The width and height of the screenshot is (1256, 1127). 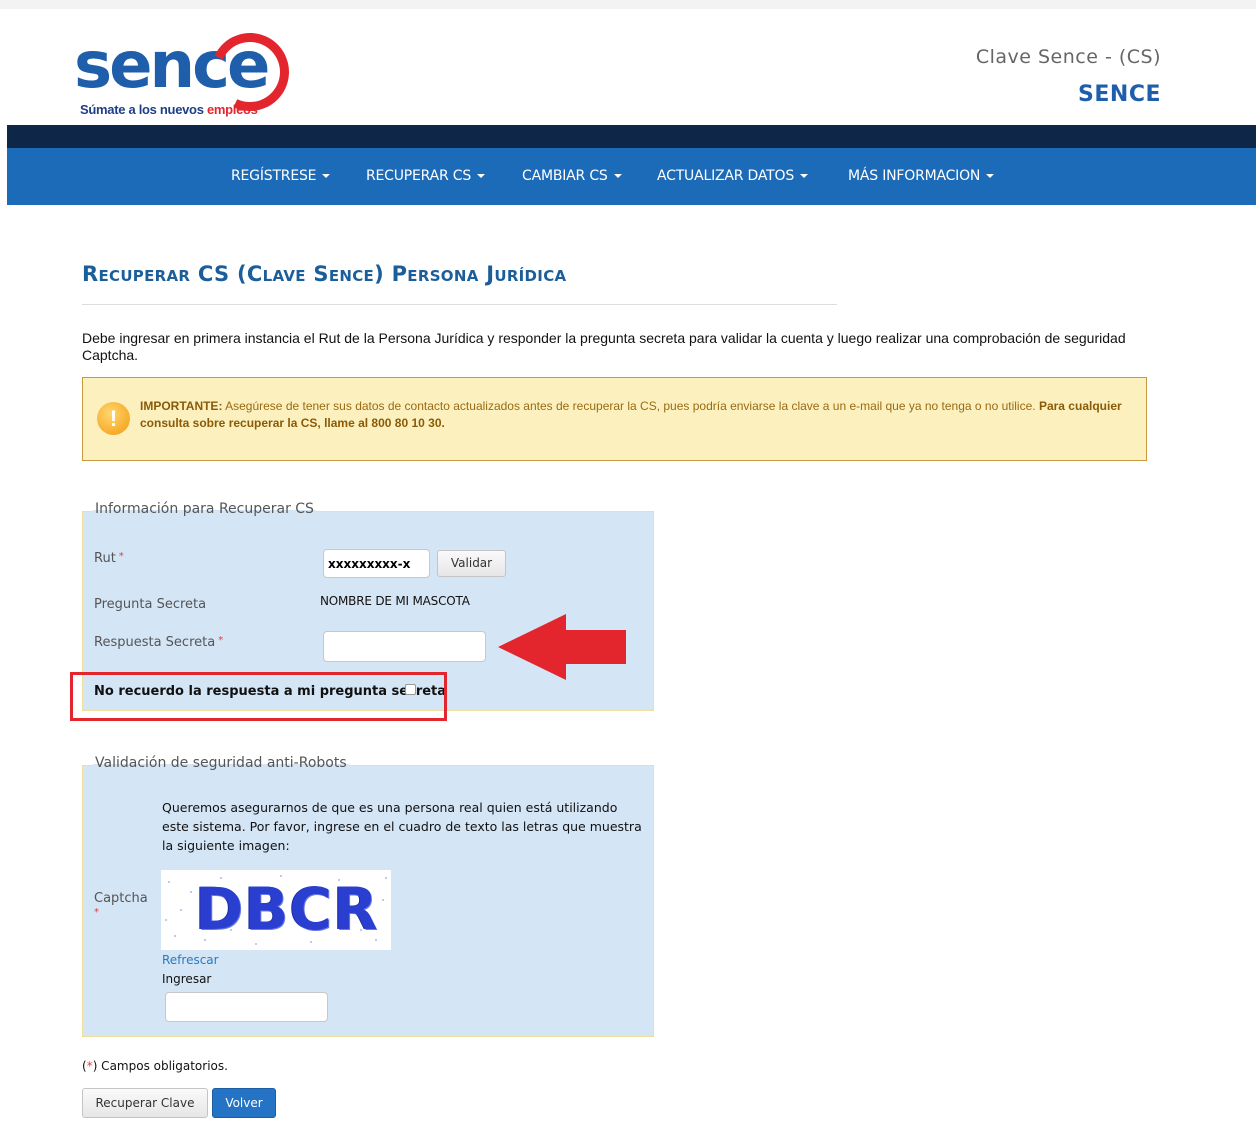 What do you see at coordinates (221, 763) in the screenshot?
I see `captcha-legend: Validación de seguridad anti-Robots` at bounding box center [221, 763].